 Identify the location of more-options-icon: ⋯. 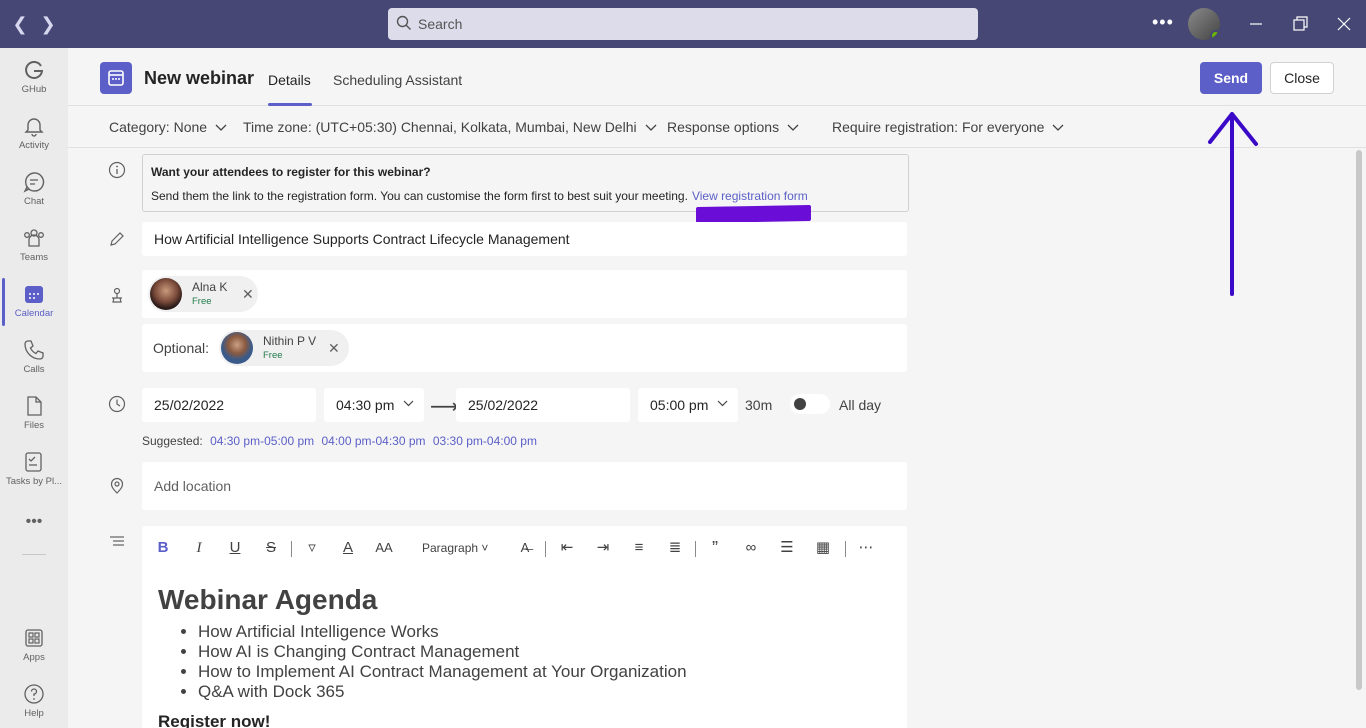
(866, 548).